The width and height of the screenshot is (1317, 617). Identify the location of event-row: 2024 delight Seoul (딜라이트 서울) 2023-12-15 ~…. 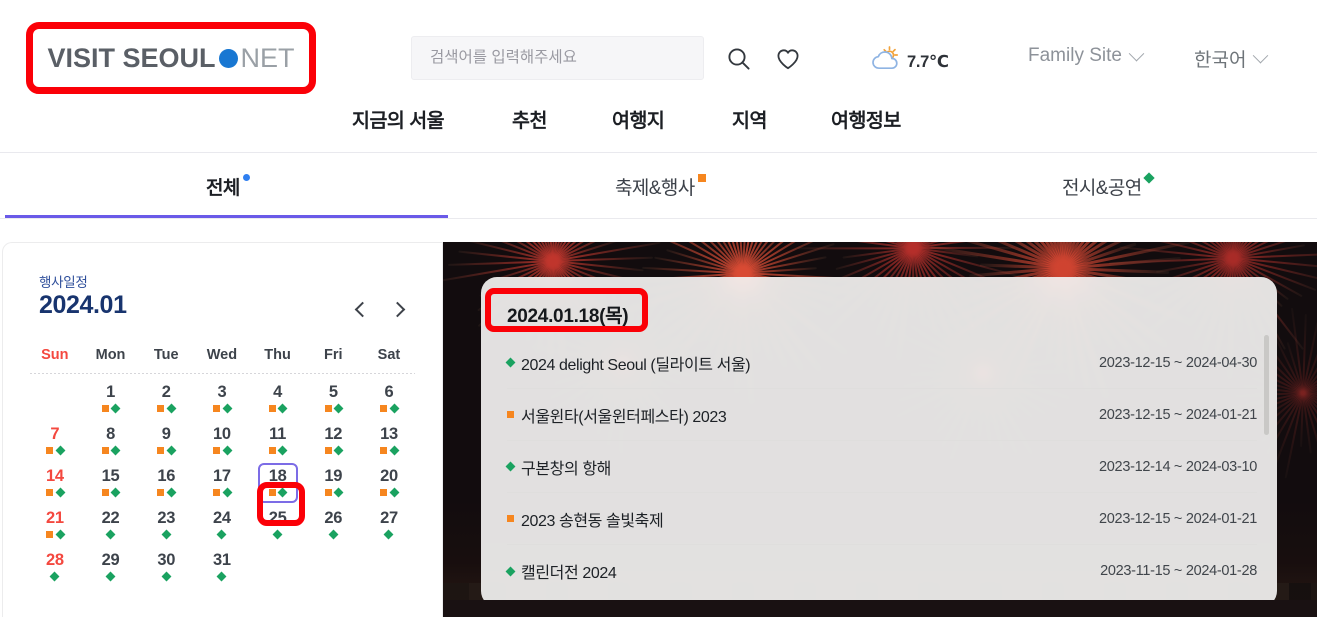
(881, 363).